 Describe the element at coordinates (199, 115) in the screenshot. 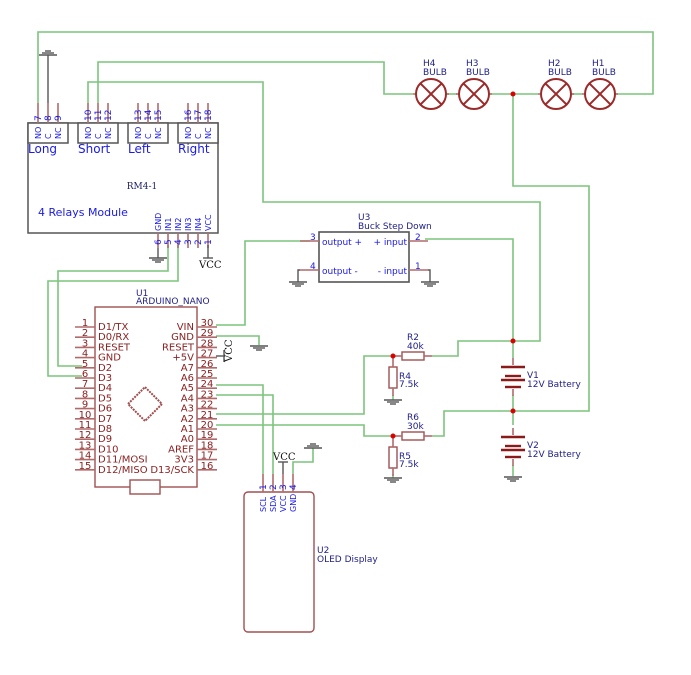

I see `relay-pin-num: 17` at that location.